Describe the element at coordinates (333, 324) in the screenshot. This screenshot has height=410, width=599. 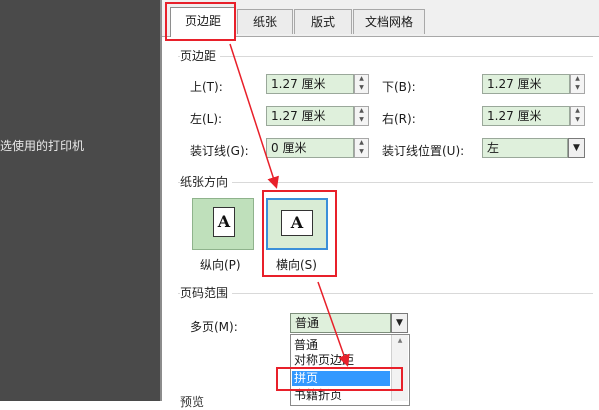
I see `arrow-to-option` at that location.